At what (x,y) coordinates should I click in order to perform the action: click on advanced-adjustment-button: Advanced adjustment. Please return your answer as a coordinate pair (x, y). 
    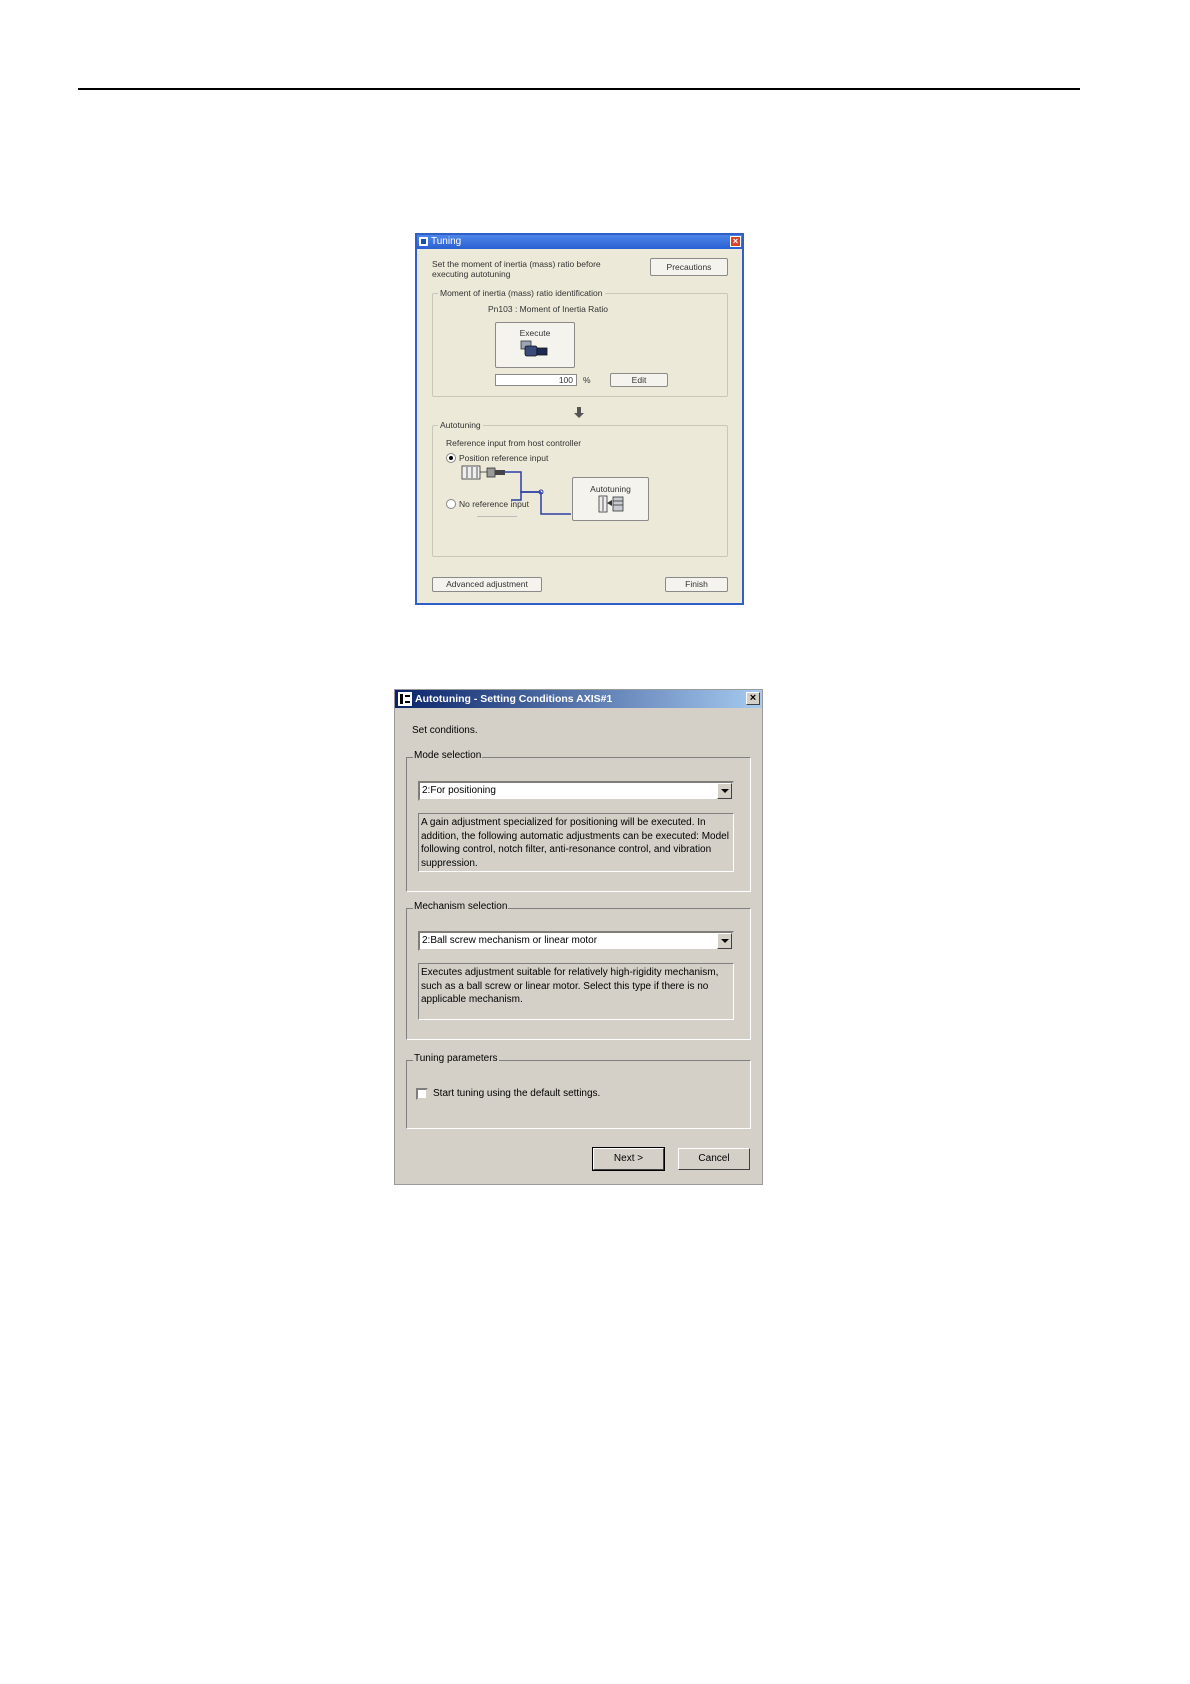
    Looking at the image, I should click on (487, 584).